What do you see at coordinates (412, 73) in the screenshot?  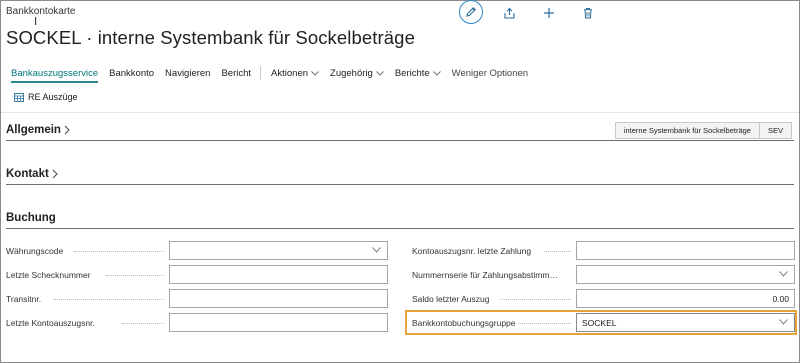 I see `menu-berichte-label: Berichte` at bounding box center [412, 73].